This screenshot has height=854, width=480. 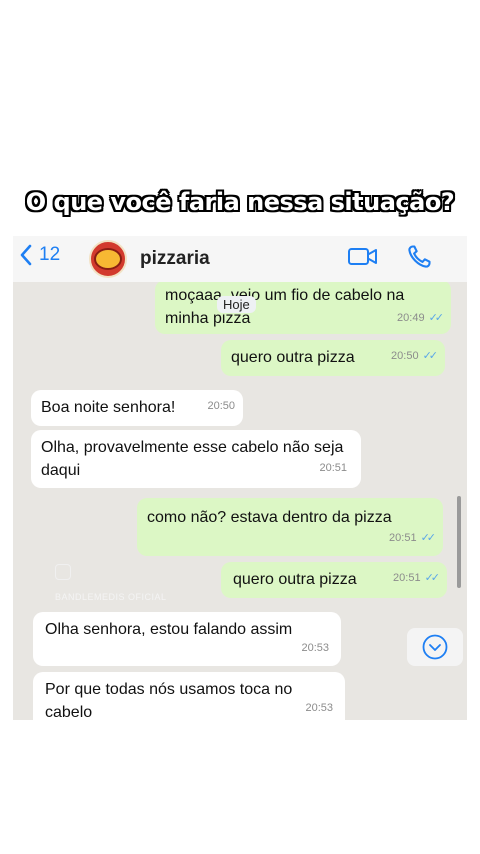 I want to click on scrollbar, so click(x=459, y=542).